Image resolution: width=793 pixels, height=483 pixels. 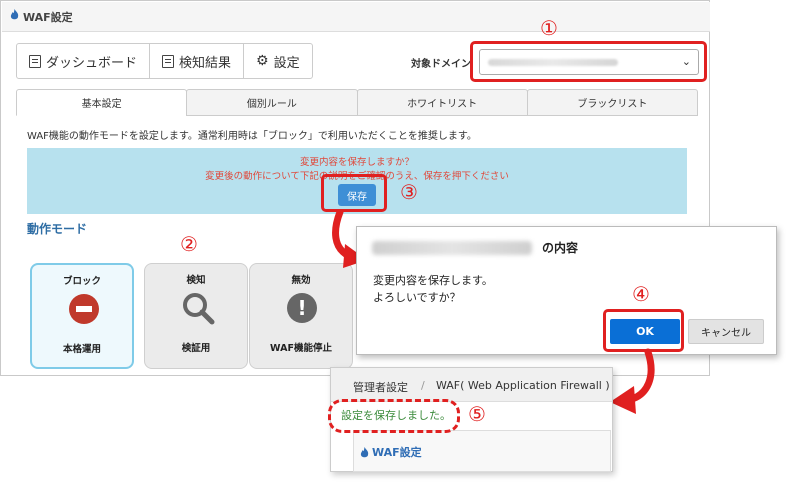 I want to click on dashboard-label: ダッシュボード, so click(x=92, y=63).